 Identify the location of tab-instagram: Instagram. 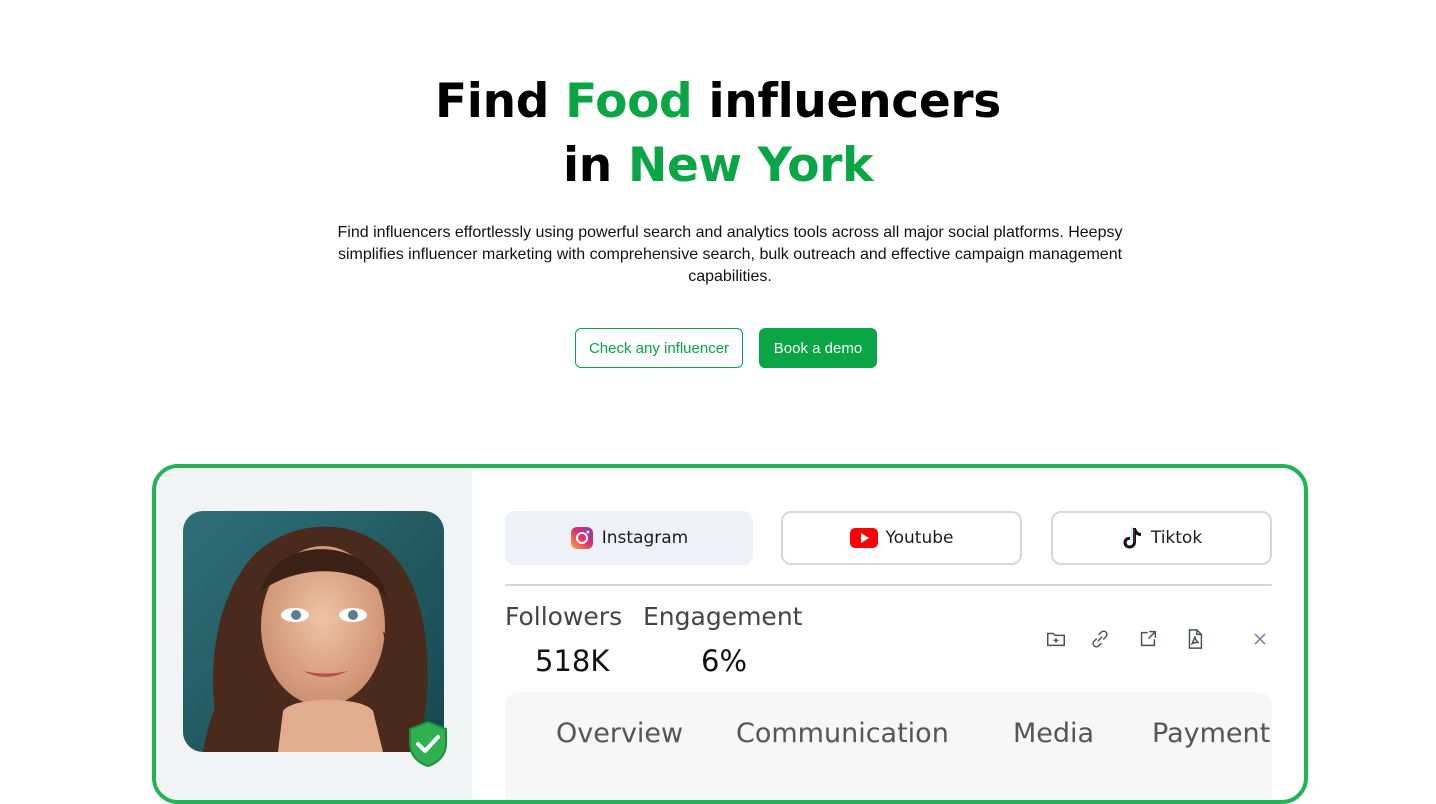
(629, 538).